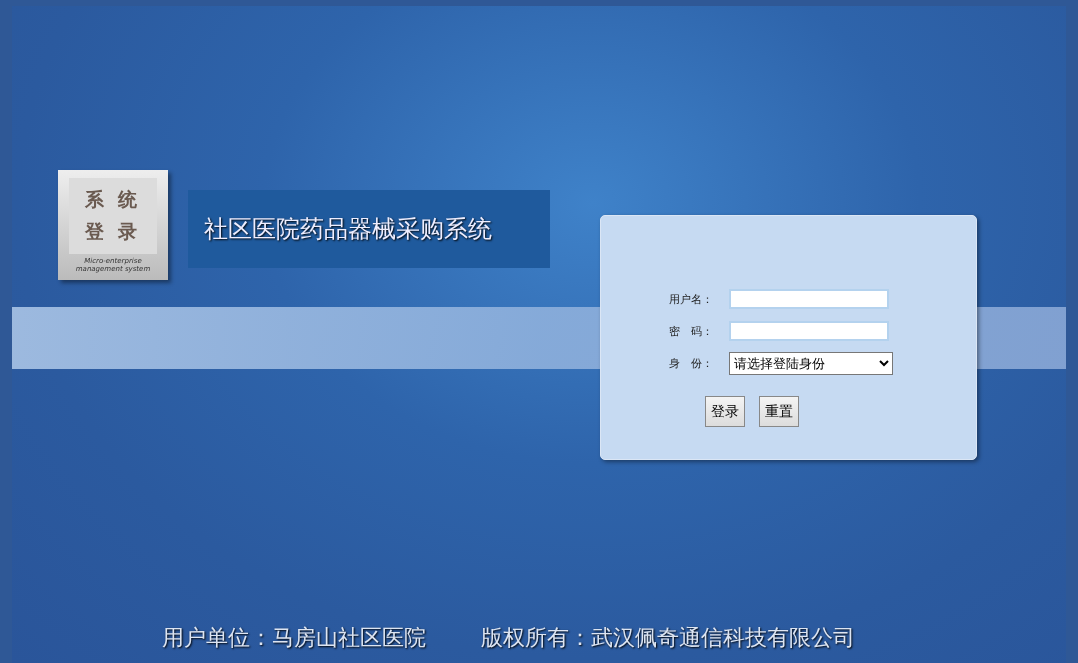 The width and height of the screenshot is (1078, 663). I want to click on field-label: 密 码：, so click(691, 331).